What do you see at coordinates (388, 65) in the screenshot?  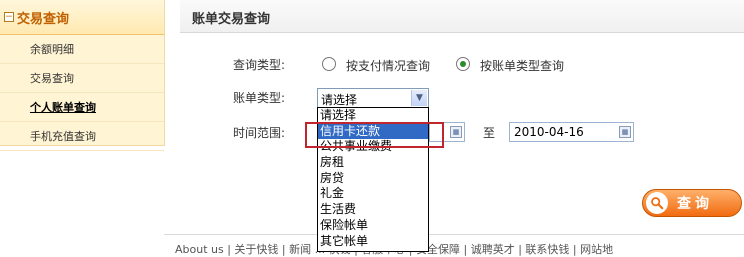 I see `radio-by-payment-label: 按支付情况查询` at bounding box center [388, 65].